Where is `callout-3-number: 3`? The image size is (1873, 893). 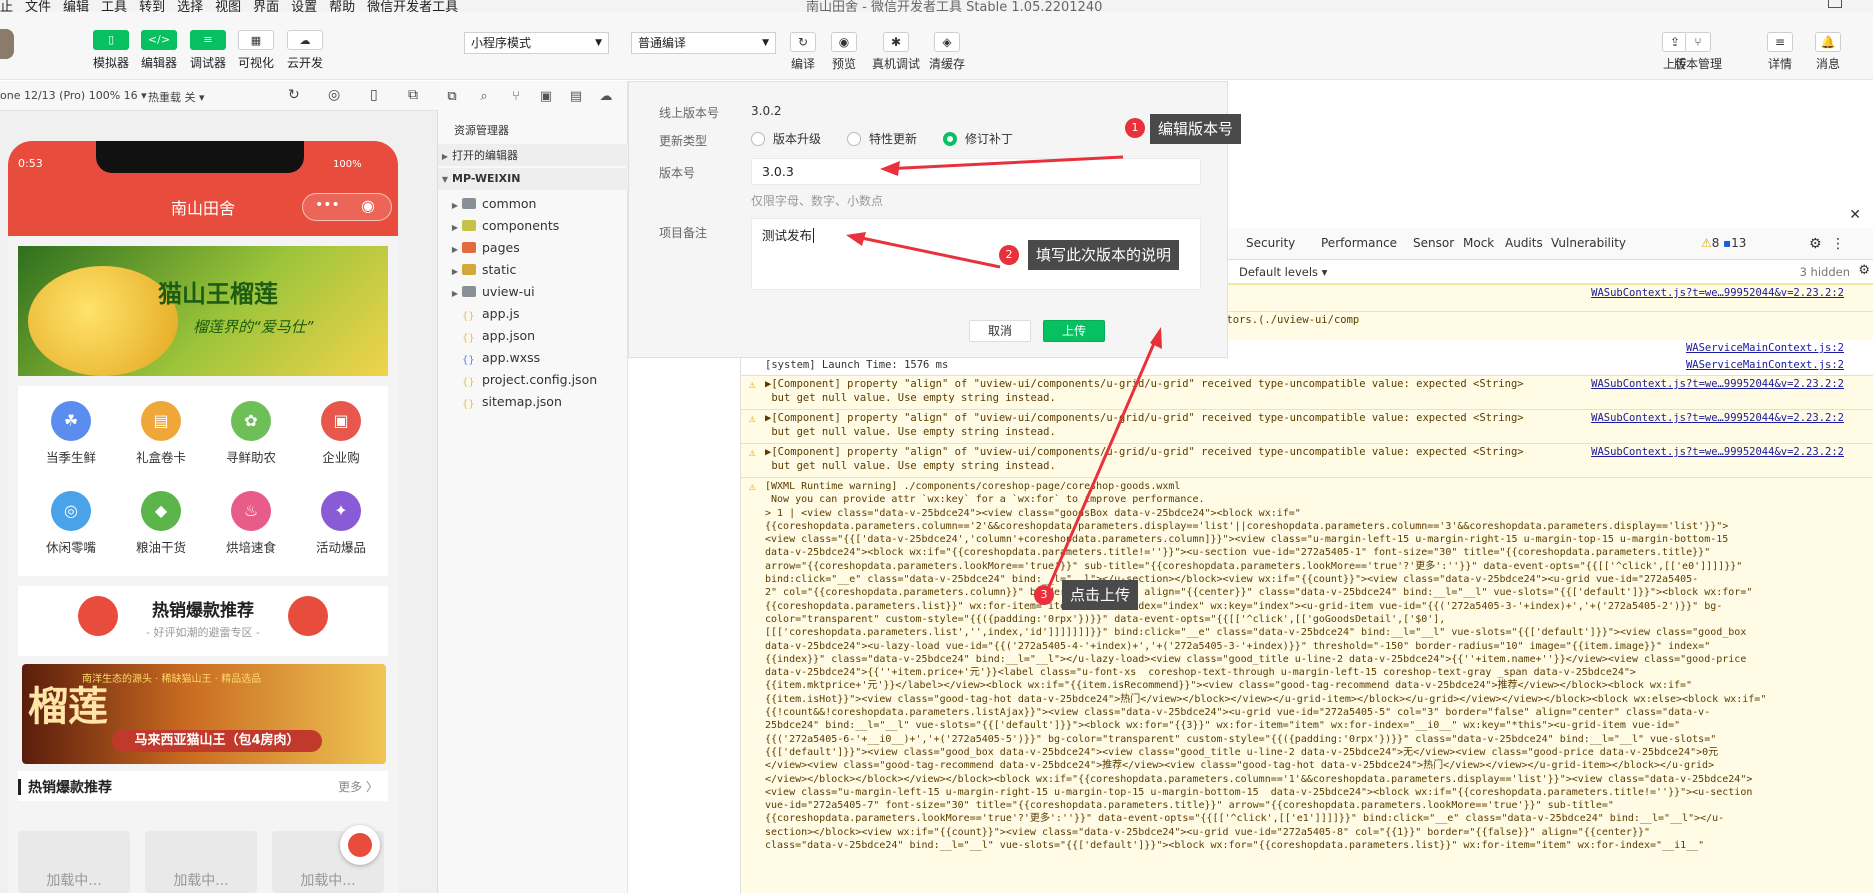
callout-3-number: 3 is located at coordinates (1044, 595).